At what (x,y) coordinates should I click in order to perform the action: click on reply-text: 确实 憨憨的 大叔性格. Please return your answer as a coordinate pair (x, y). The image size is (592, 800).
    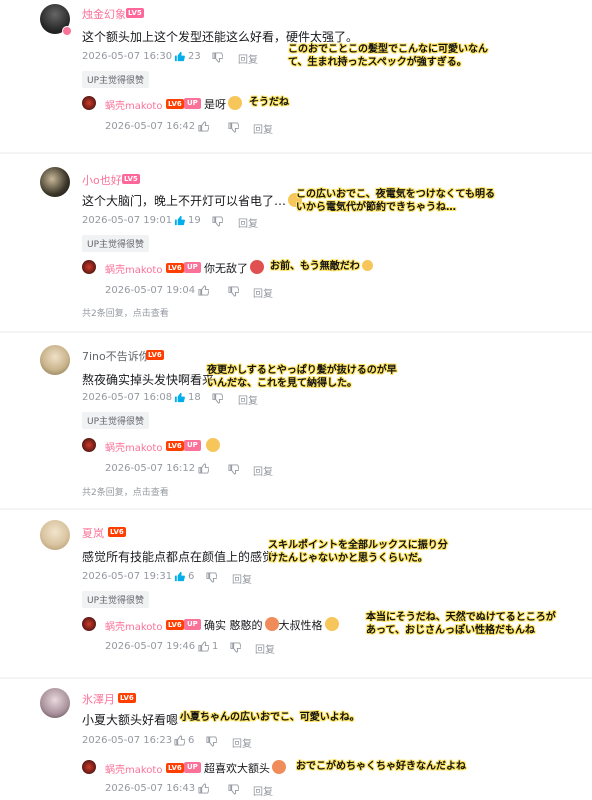
    Looking at the image, I should click on (271, 625).